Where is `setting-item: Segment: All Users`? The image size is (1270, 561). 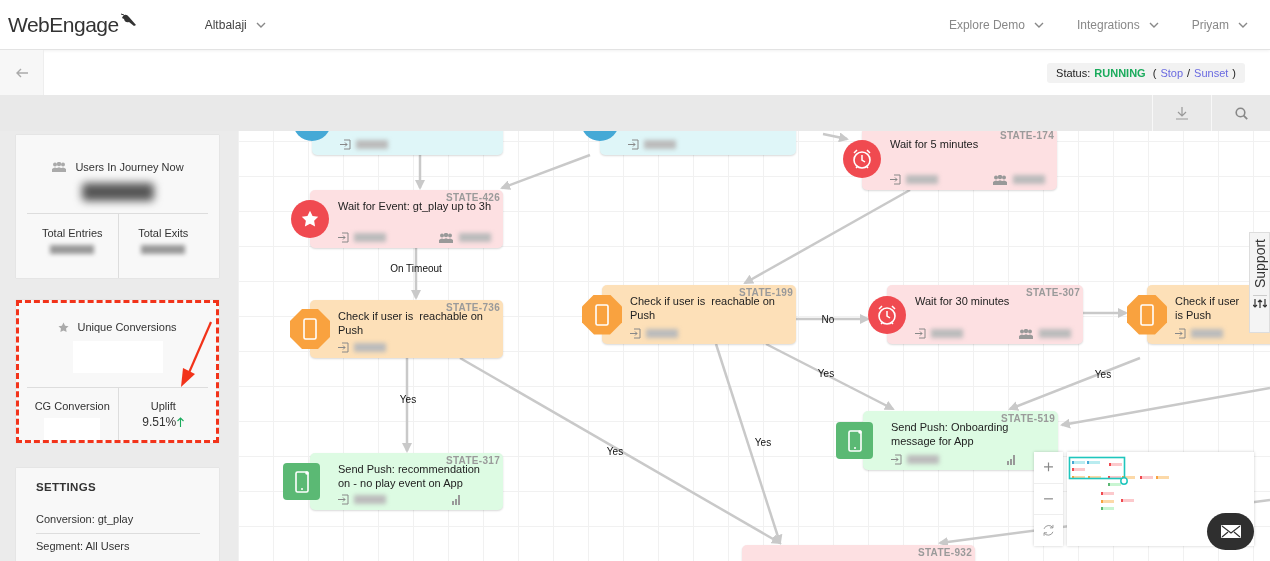
setting-item: Segment: All Users is located at coordinates (83, 546).